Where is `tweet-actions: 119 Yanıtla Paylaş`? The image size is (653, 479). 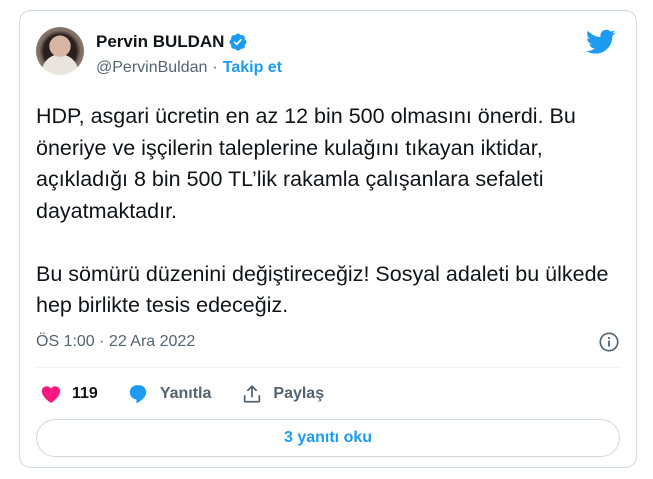 tweet-actions: 119 Yanıtla Paylaş is located at coordinates (197, 394).